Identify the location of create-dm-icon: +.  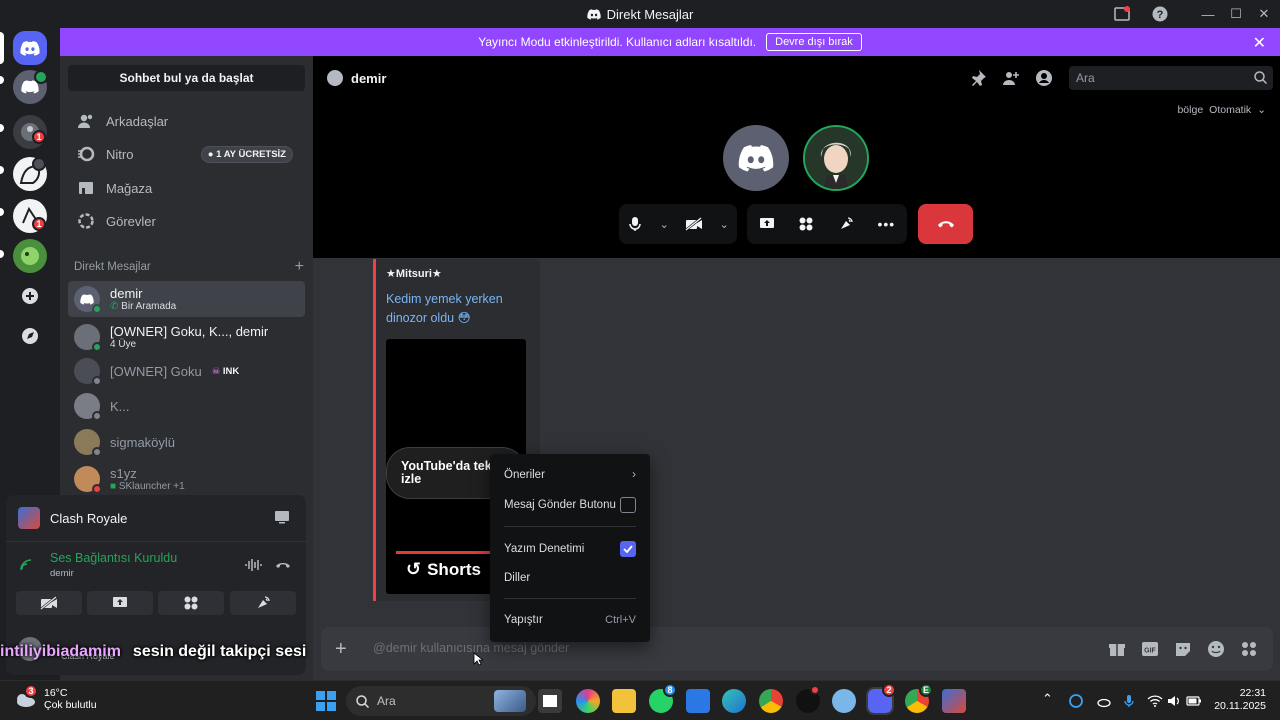
(299, 267).